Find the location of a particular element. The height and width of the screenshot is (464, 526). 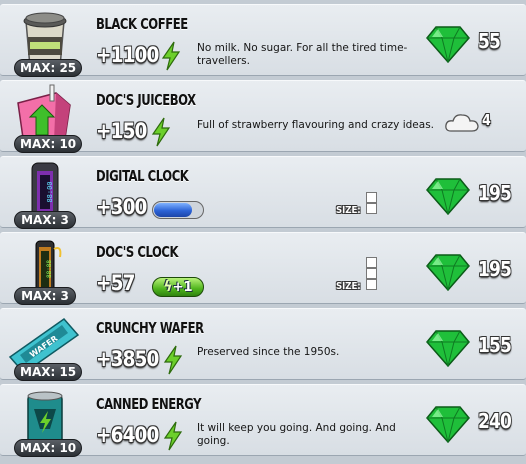

coffee-cup-icon: MAX: 25 is located at coordinates (45, 43).